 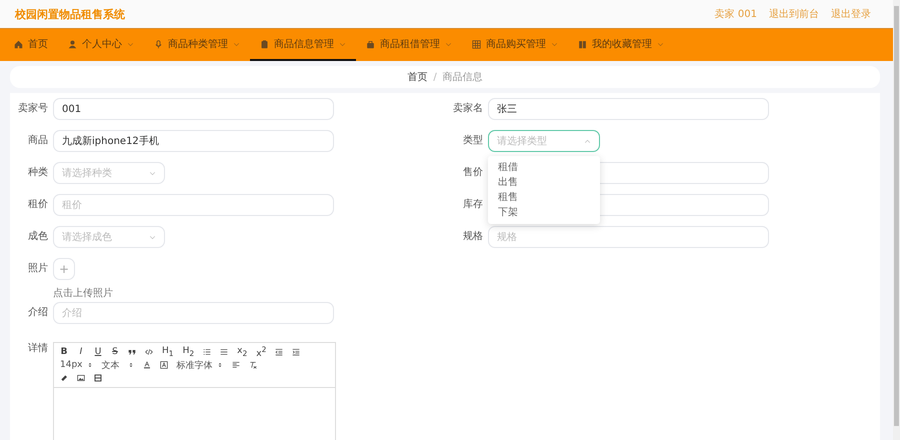 What do you see at coordinates (207, 352) in the screenshot?
I see `ordered-list-icon` at bounding box center [207, 352].